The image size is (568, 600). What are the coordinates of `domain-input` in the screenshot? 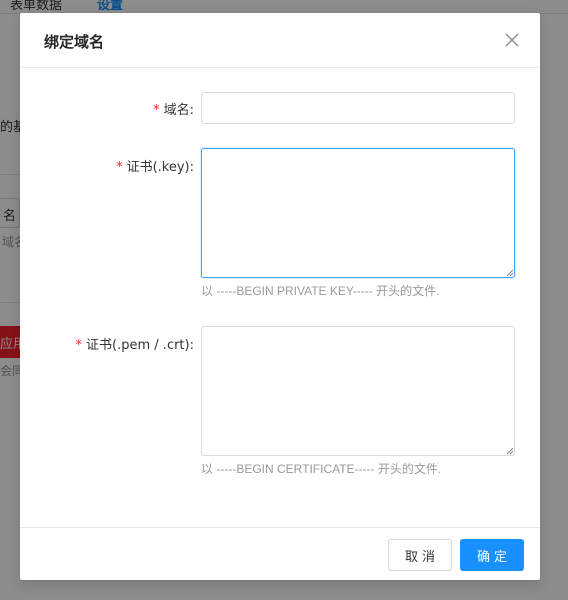 It's located at (358, 108).